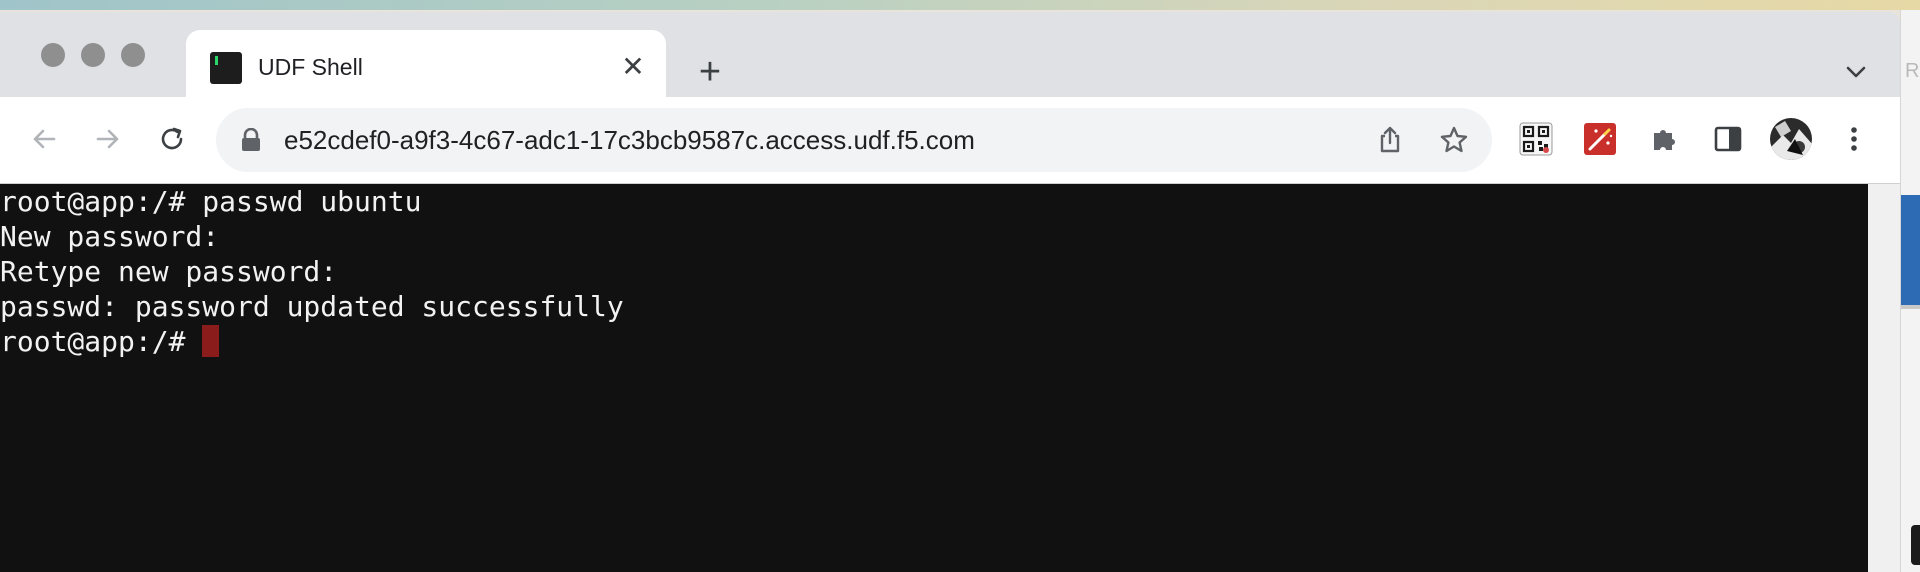 This screenshot has height=572, width=1920. What do you see at coordinates (1600, 139) in the screenshot?
I see `magic-wand-icon` at bounding box center [1600, 139].